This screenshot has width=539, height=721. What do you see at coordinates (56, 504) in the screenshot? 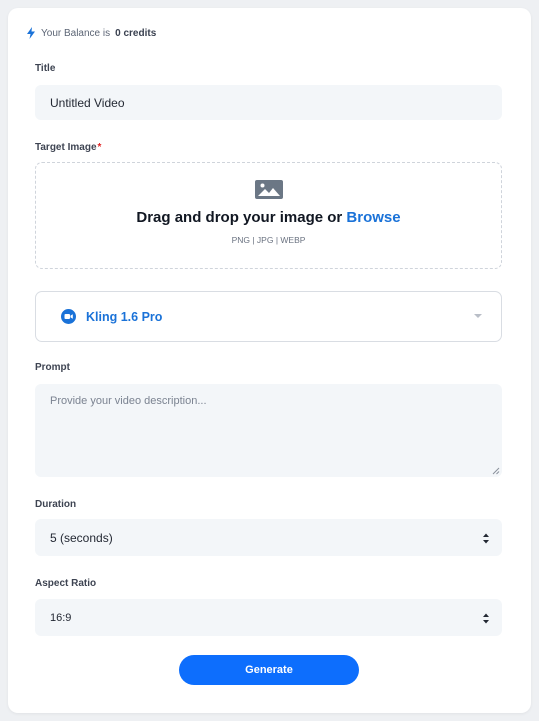
I see `duration-label: Duration` at bounding box center [56, 504].